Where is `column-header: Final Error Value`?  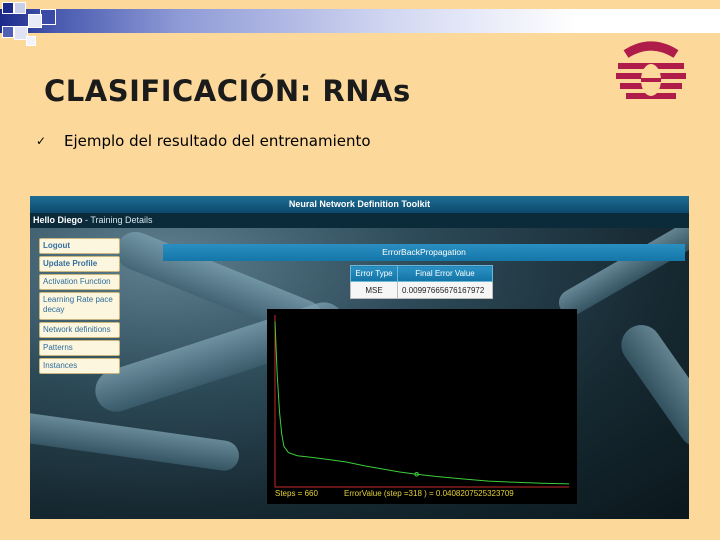
column-header: Final Error Value is located at coordinates (445, 273).